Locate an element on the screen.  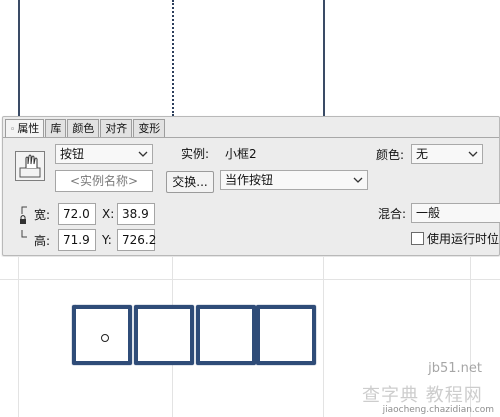
instance-name-field: <实例名称> is located at coordinates (104, 181).